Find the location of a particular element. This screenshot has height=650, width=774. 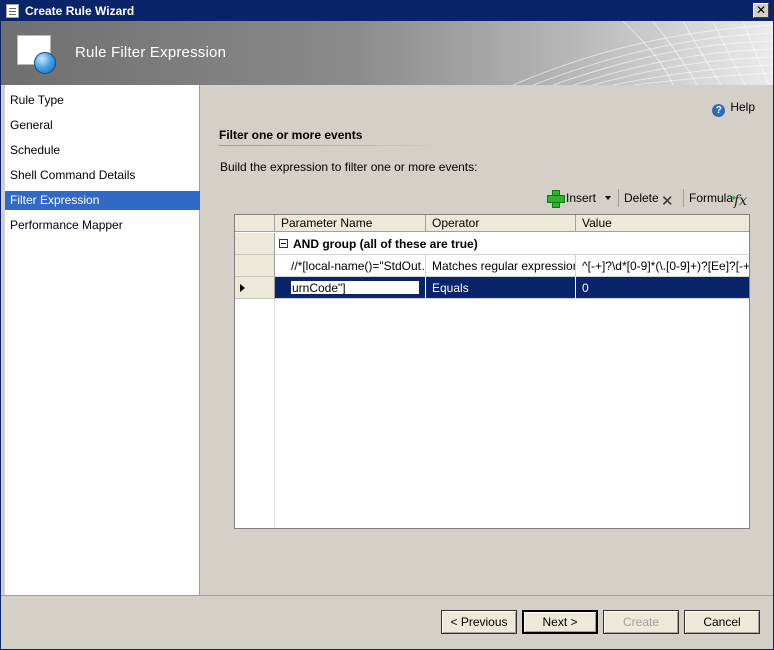

grid-header: Parameter Name Operator Value is located at coordinates (492, 223).